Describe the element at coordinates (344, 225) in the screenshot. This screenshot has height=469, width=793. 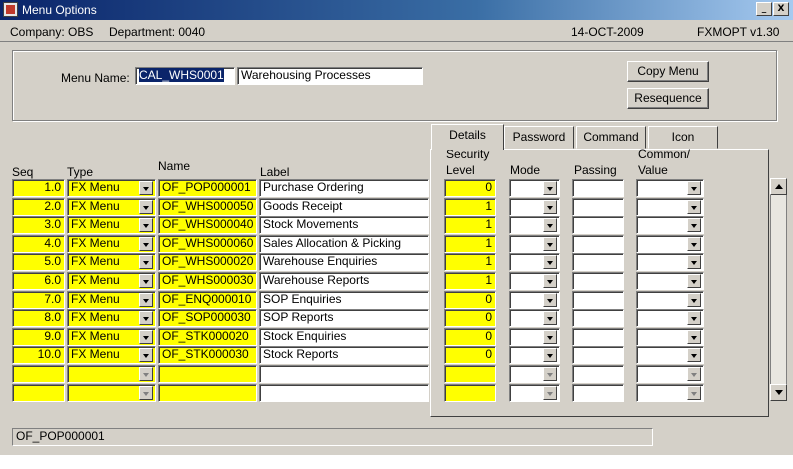
I see `label-cell: Stock Movements` at that location.